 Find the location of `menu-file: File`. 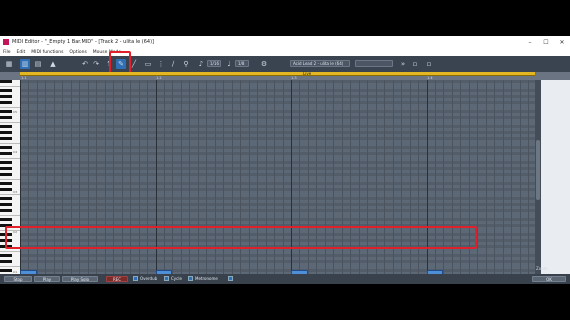

menu-file: File is located at coordinates (7, 52).